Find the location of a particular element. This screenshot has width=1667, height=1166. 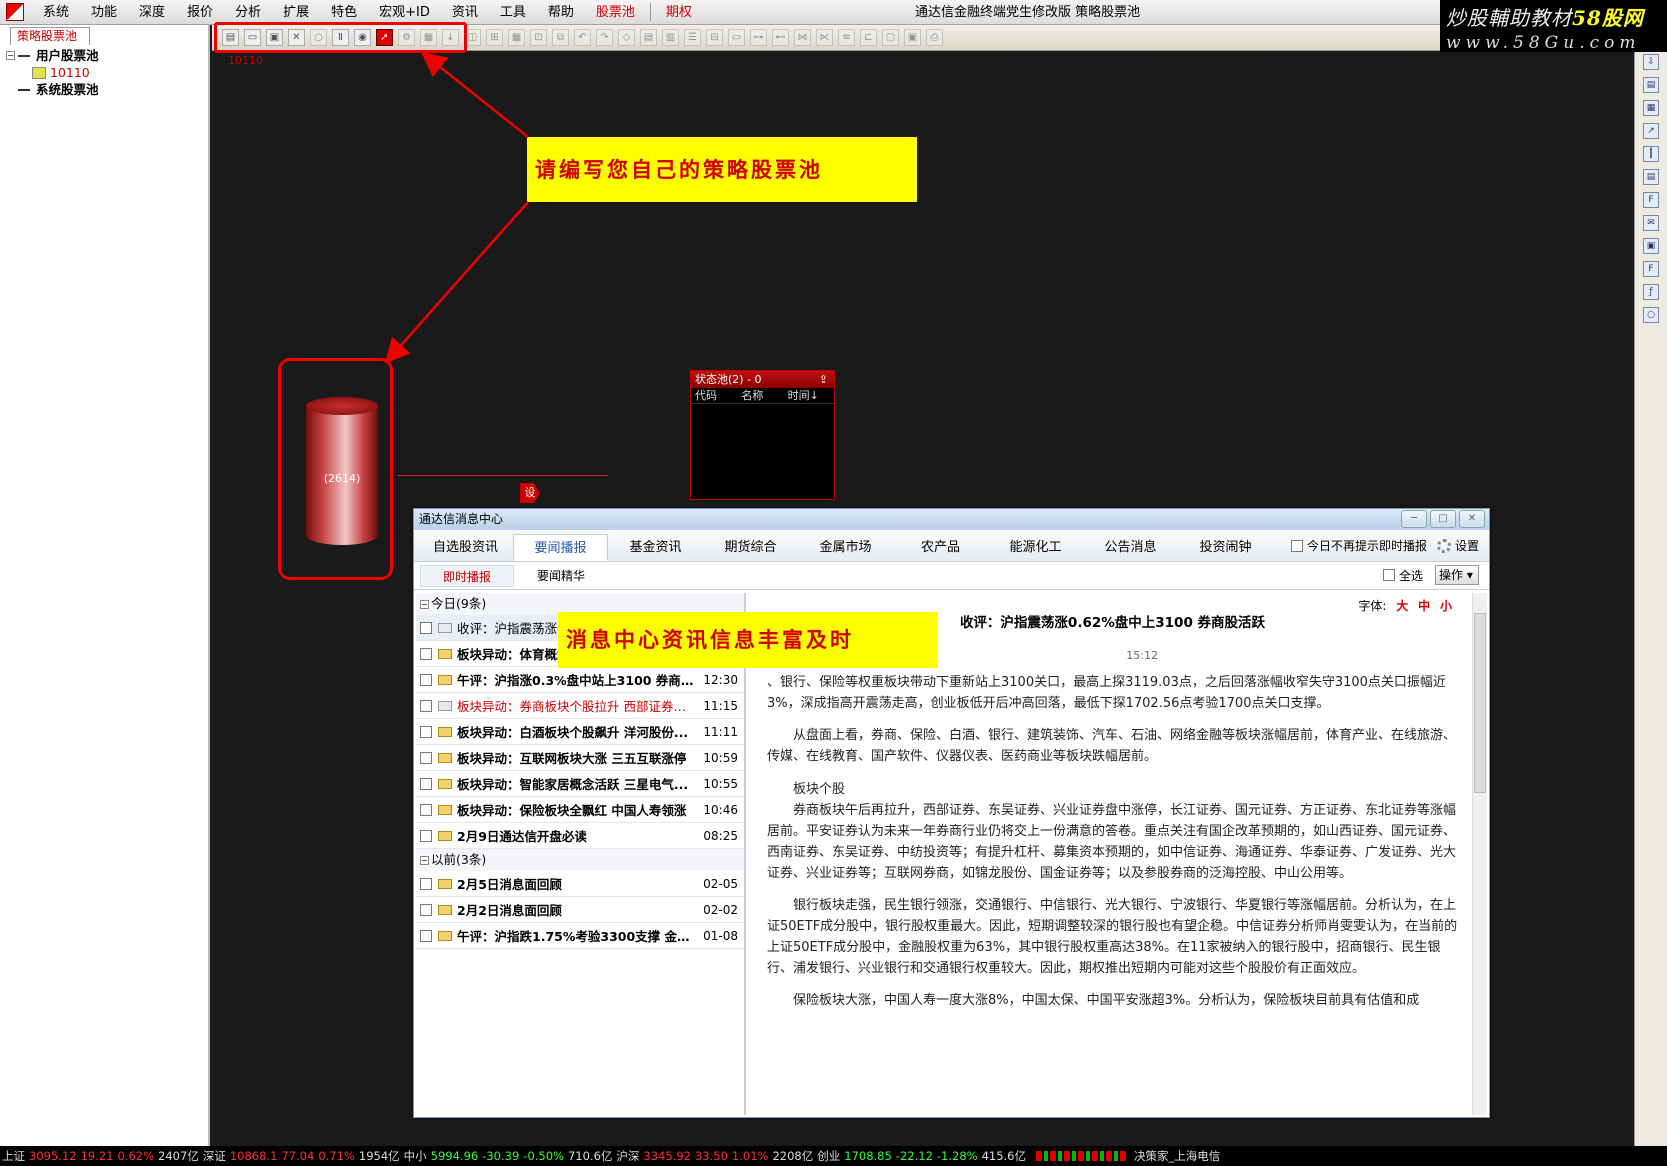

list-icon: ☰ is located at coordinates (692, 37).